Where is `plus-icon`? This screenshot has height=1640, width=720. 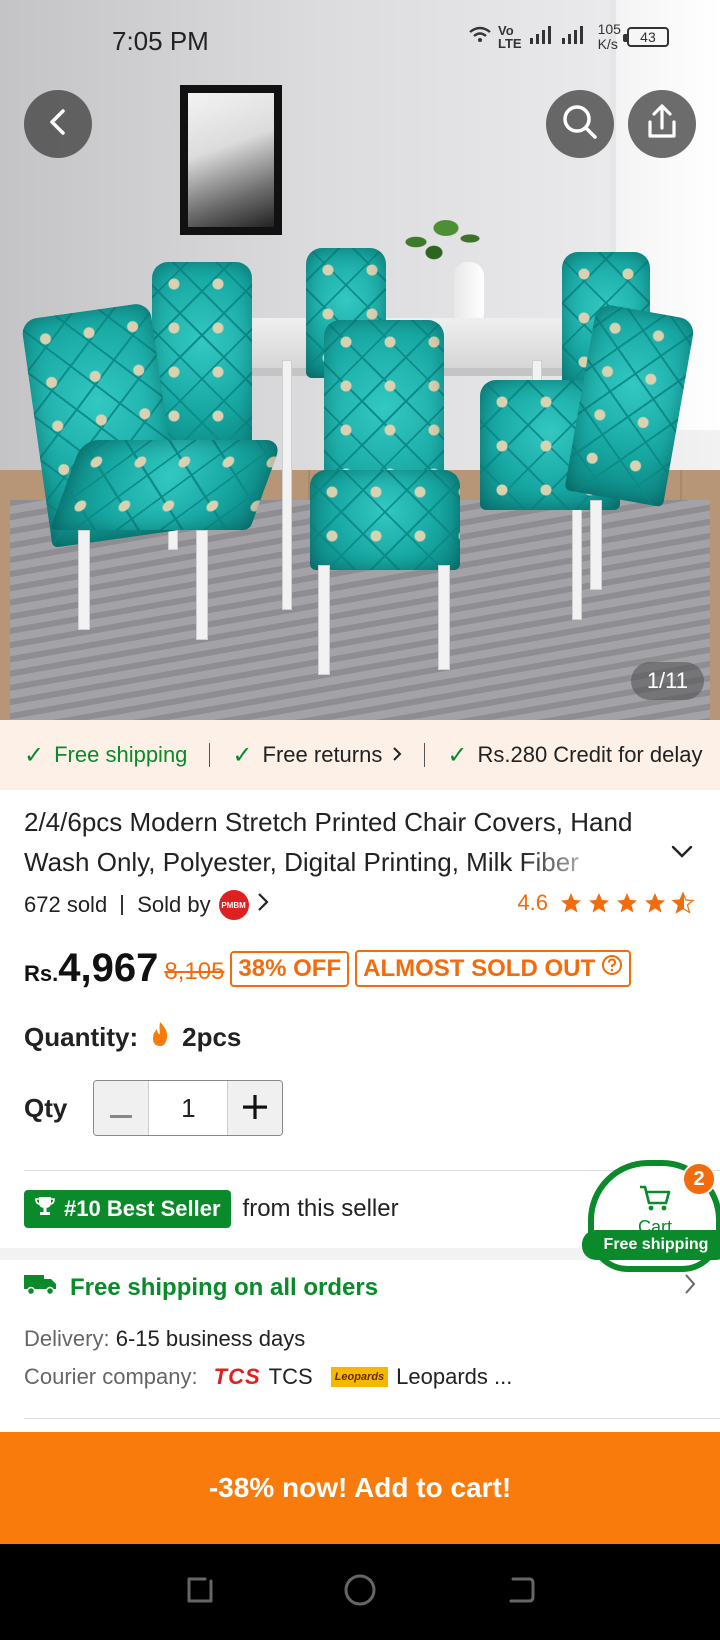
plus-icon is located at coordinates (255, 1108).